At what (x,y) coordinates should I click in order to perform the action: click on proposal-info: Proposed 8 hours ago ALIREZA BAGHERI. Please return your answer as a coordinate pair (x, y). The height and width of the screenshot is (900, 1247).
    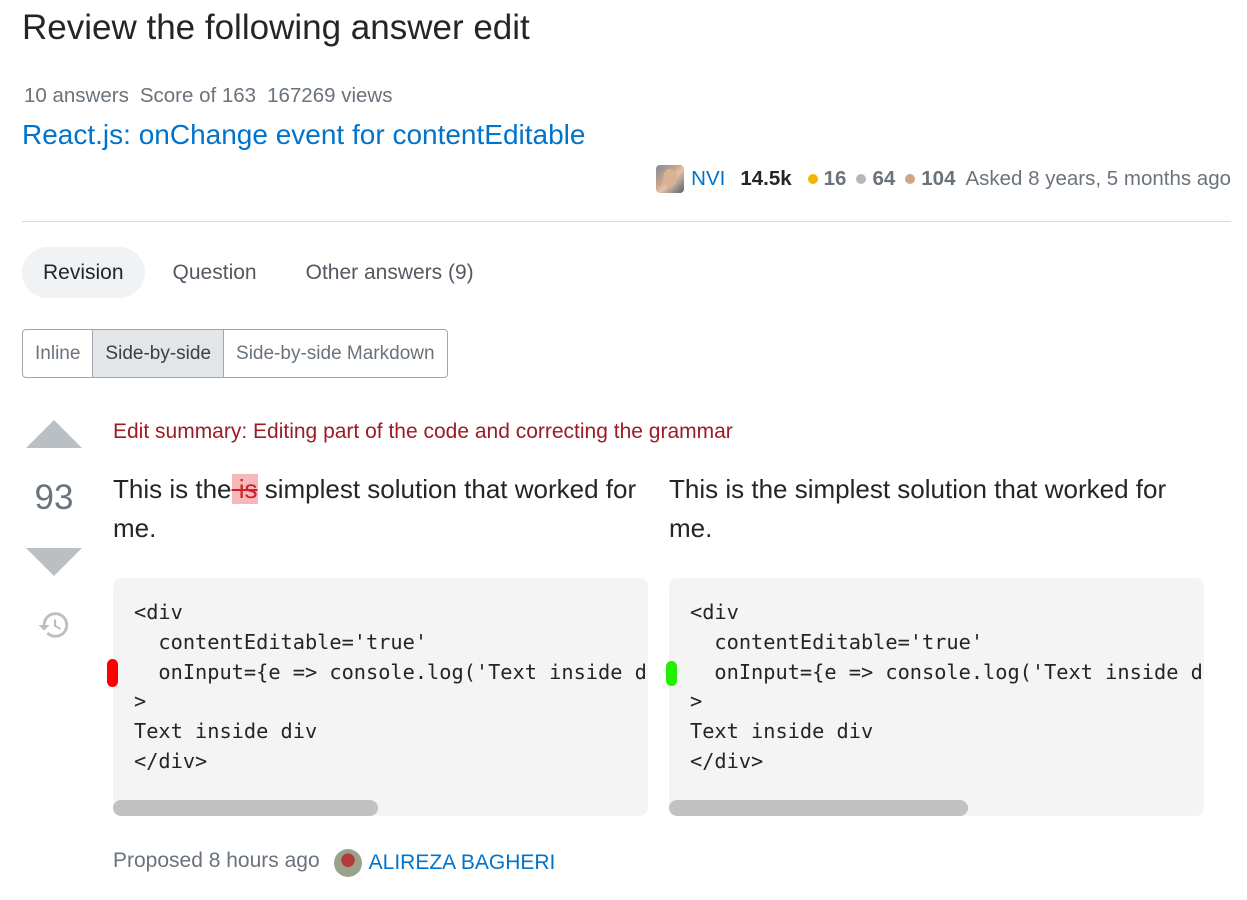
    Looking at the image, I should click on (334, 861).